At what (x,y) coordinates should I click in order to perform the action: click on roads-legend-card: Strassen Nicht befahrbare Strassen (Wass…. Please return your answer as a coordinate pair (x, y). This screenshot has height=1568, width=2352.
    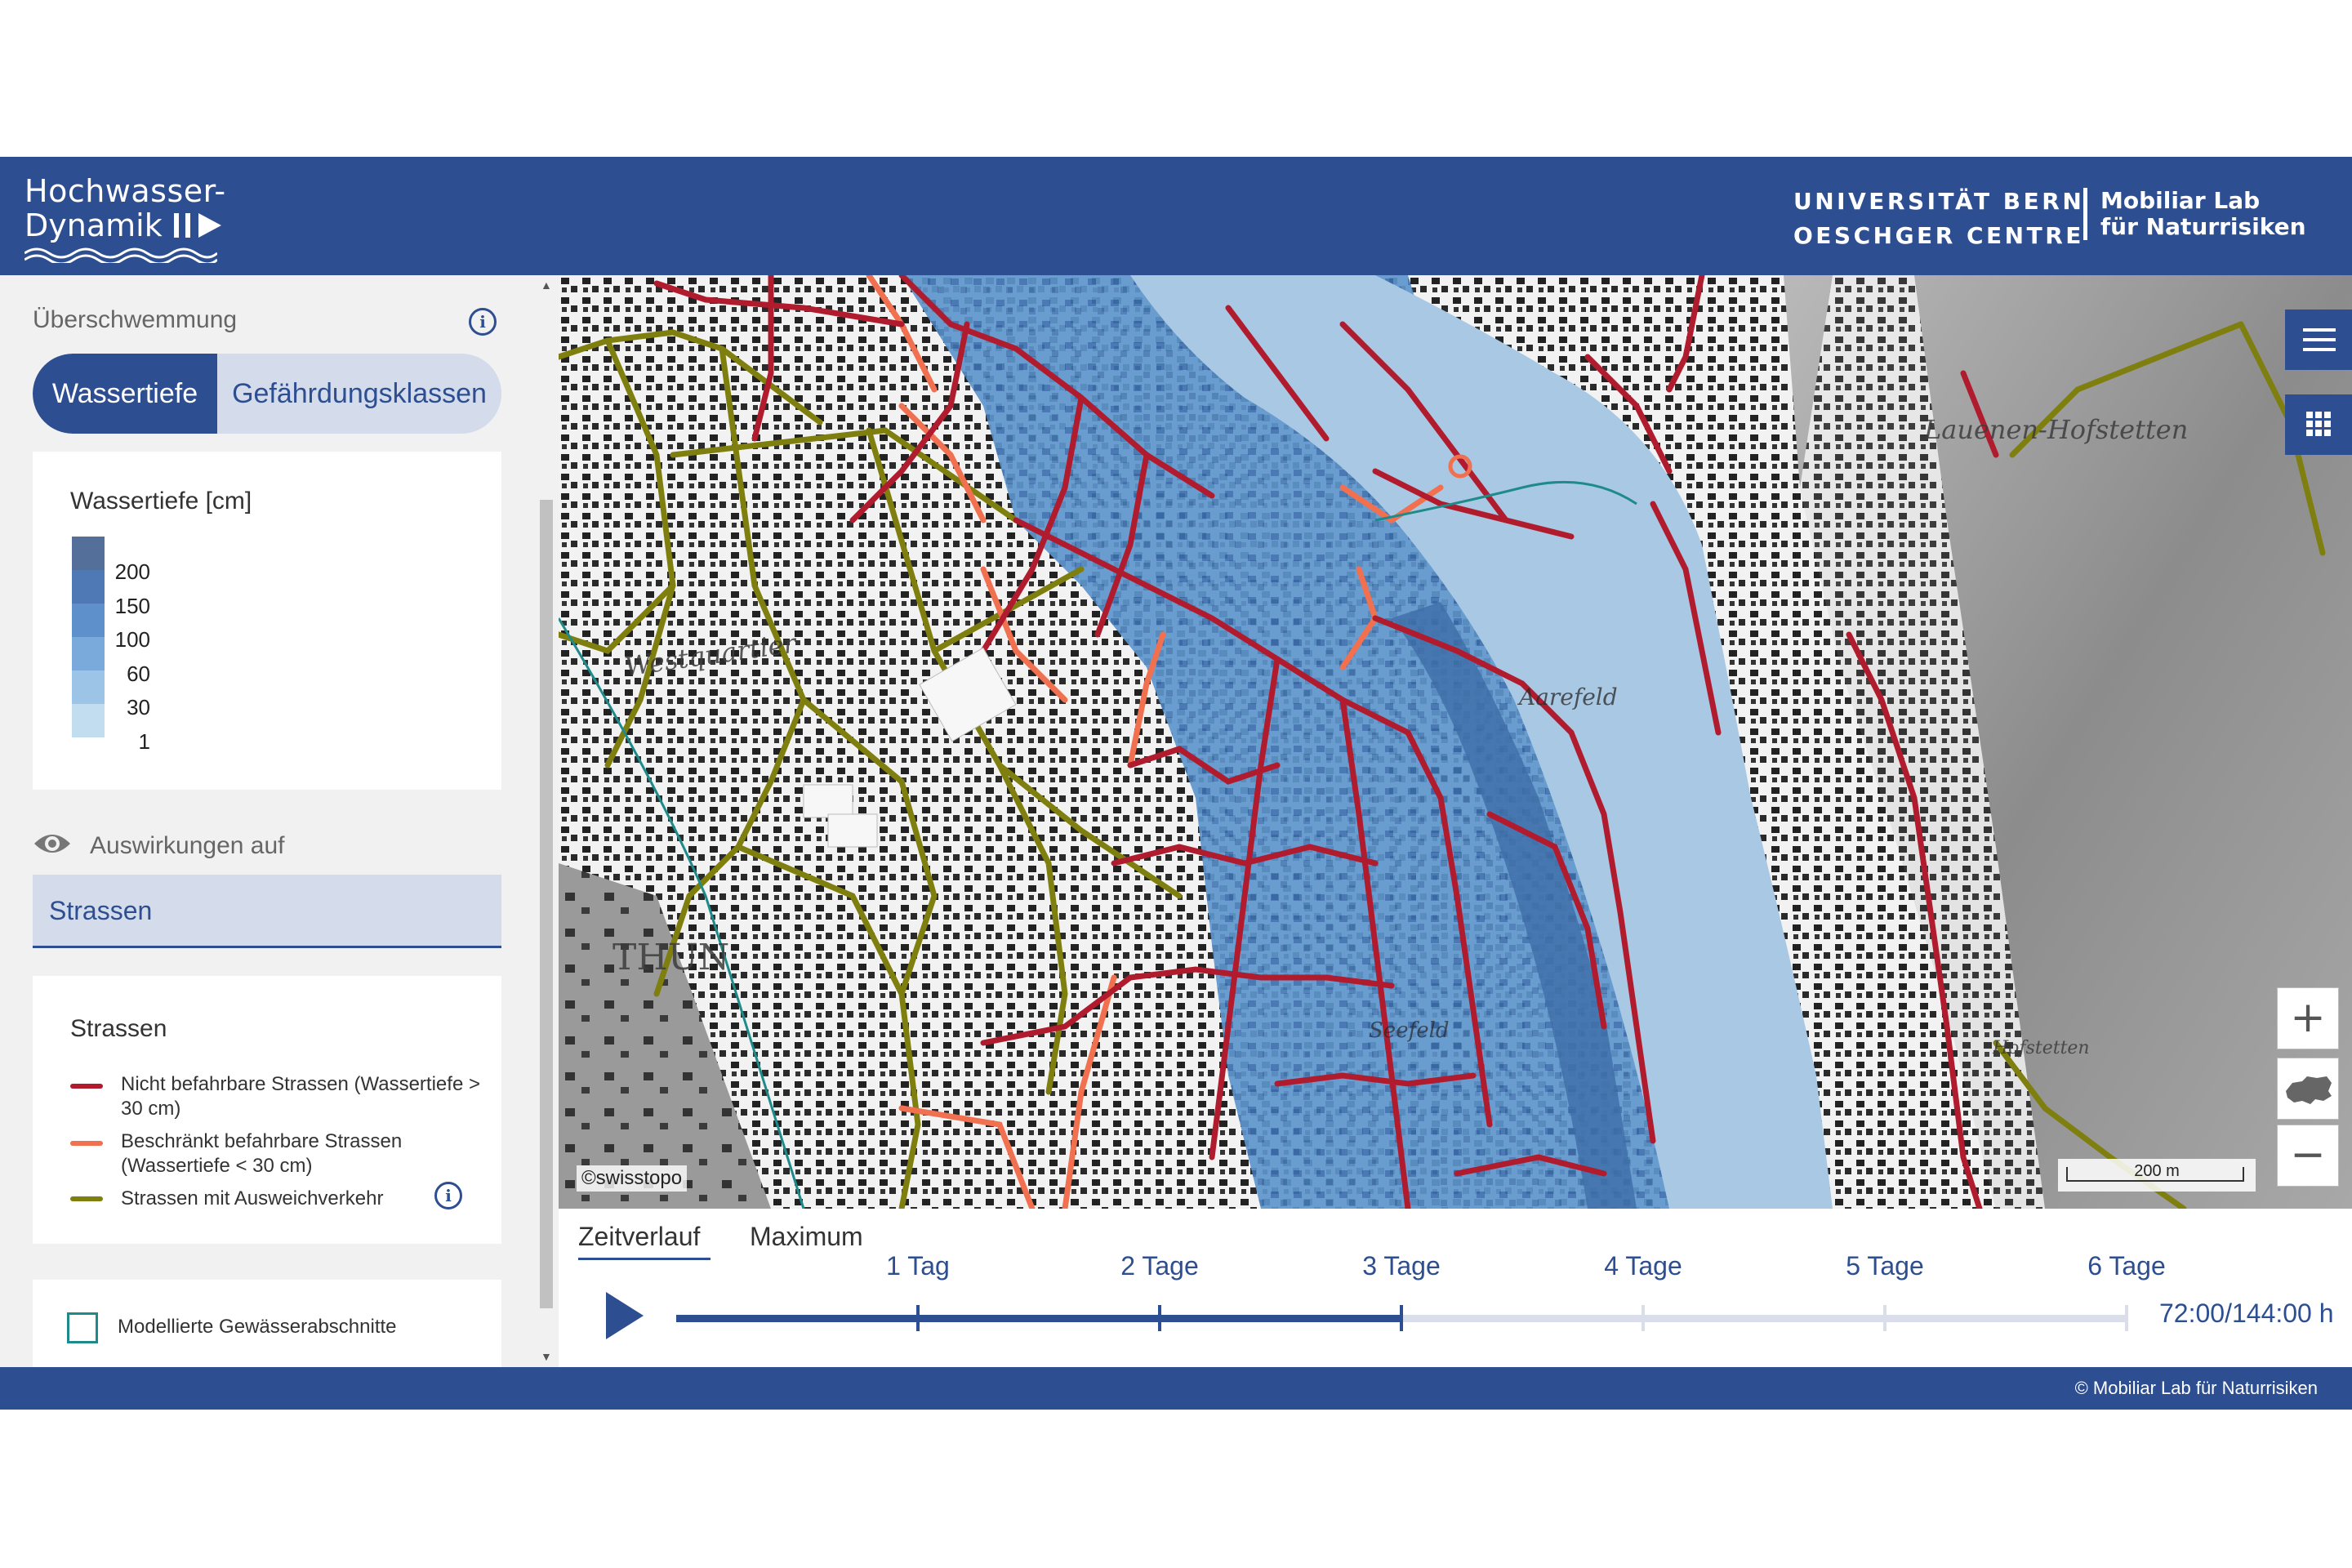
    Looking at the image, I should click on (267, 1110).